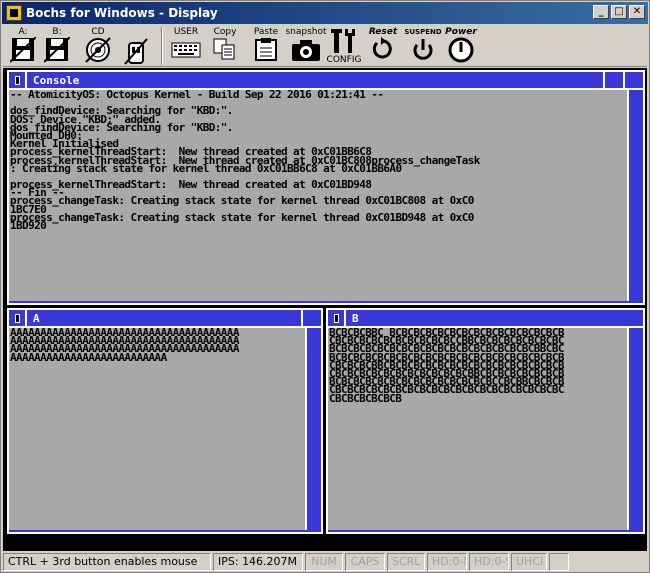 Image resolution: width=650 pixels, height=573 pixels. What do you see at coordinates (266, 49) in the screenshot?
I see `paste-icon` at bounding box center [266, 49].